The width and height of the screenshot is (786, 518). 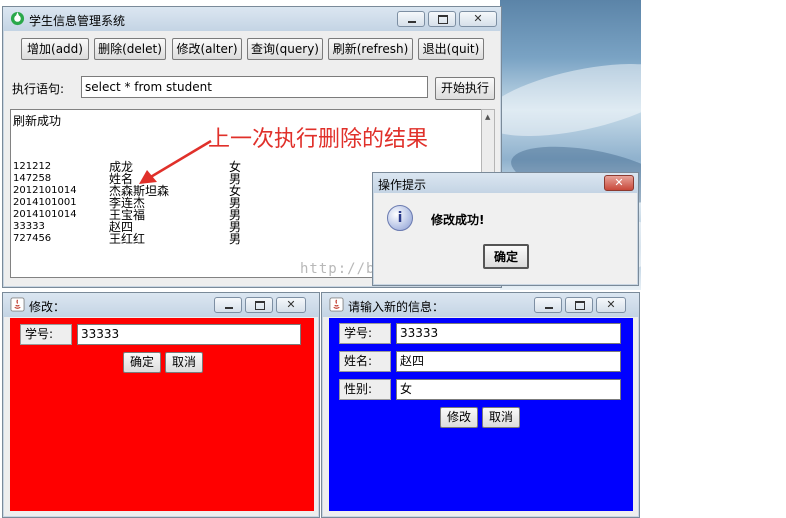 What do you see at coordinates (45, 214) in the screenshot?
I see `record-id: 2014101014` at bounding box center [45, 214].